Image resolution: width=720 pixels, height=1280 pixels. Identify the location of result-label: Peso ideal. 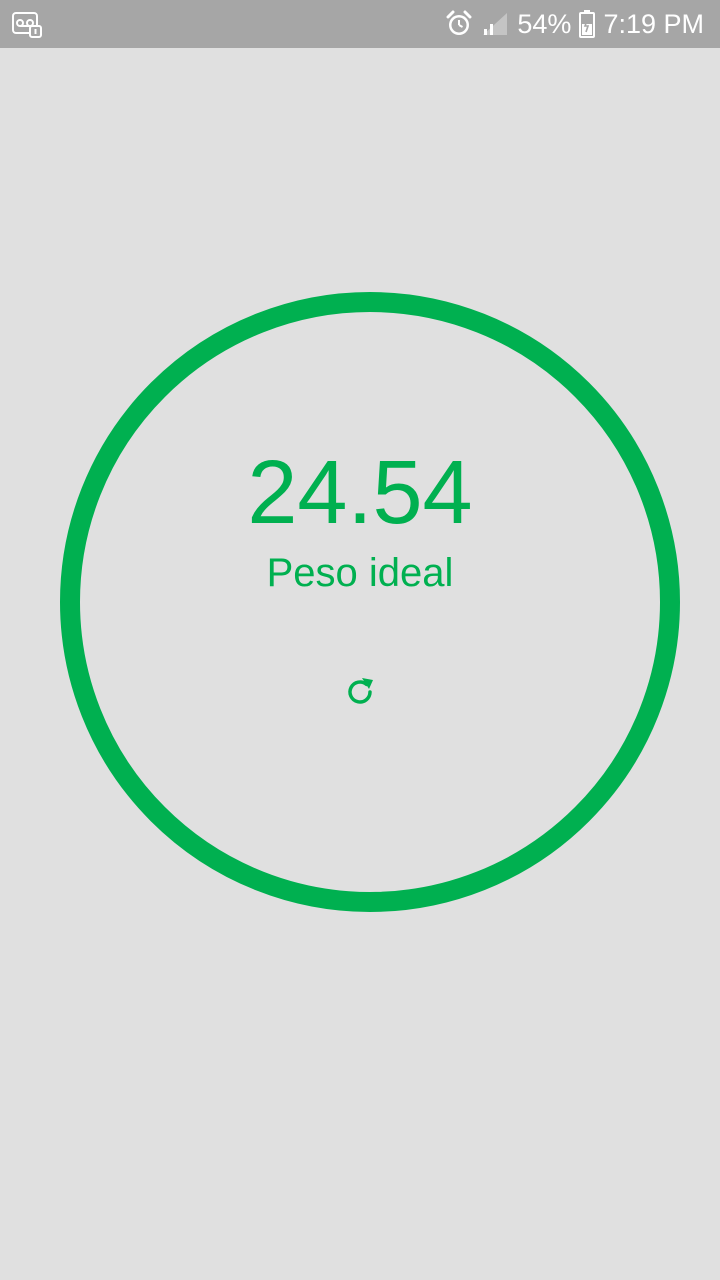
(360, 573).